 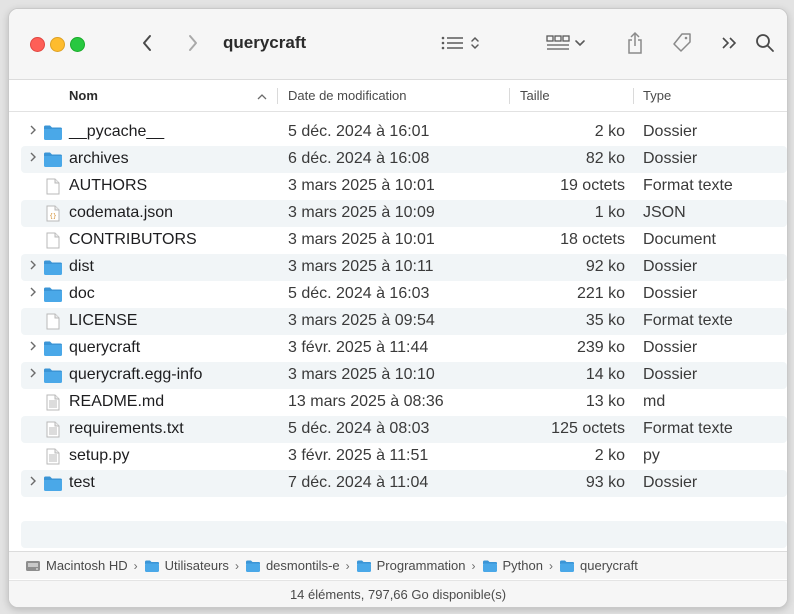 What do you see at coordinates (117, 131) in the screenshot?
I see `file-name: __pycache__` at bounding box center [117, 131].